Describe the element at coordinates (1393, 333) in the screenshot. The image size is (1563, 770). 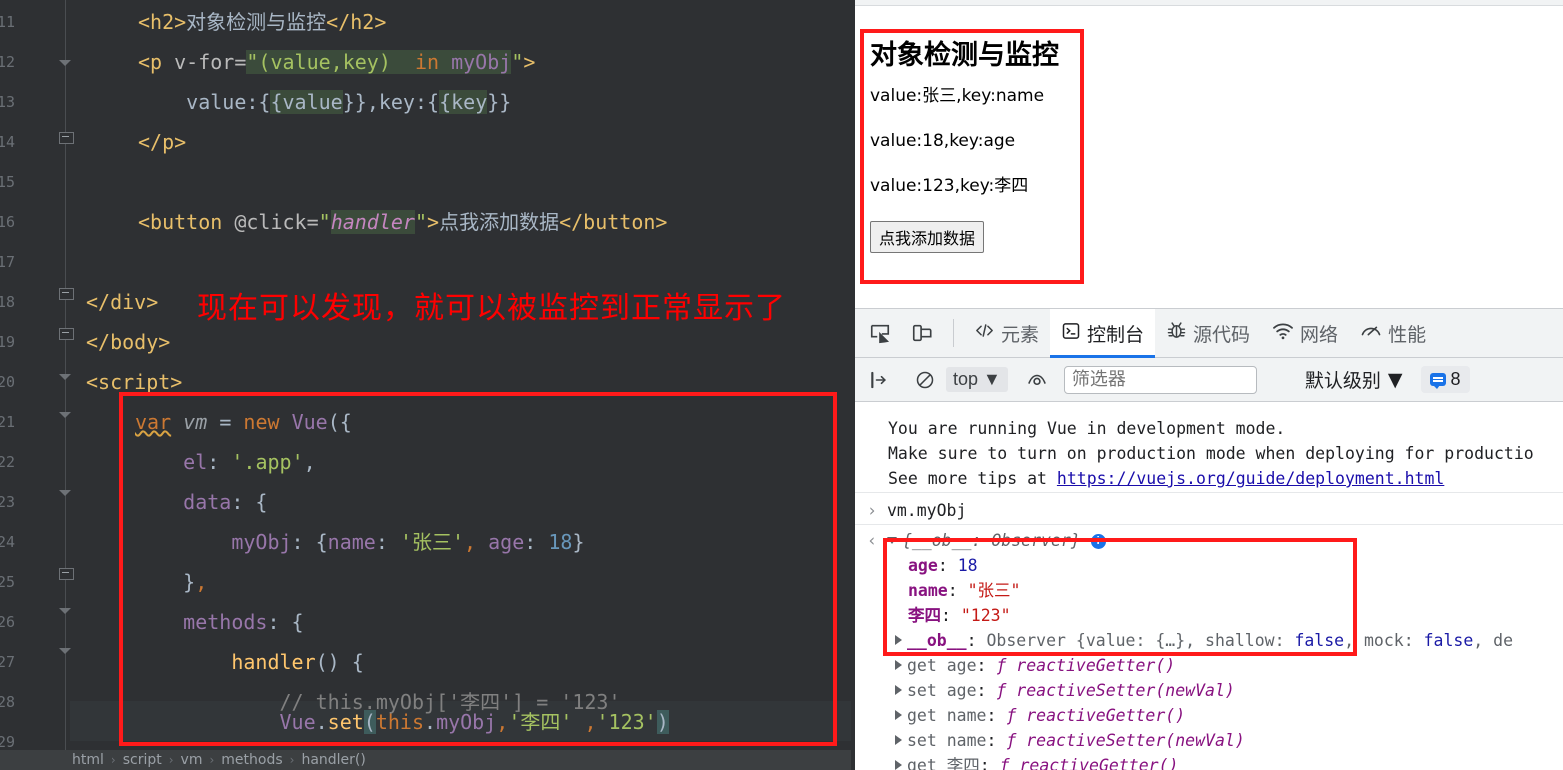
I see `tab-performance: 性能` at that location.